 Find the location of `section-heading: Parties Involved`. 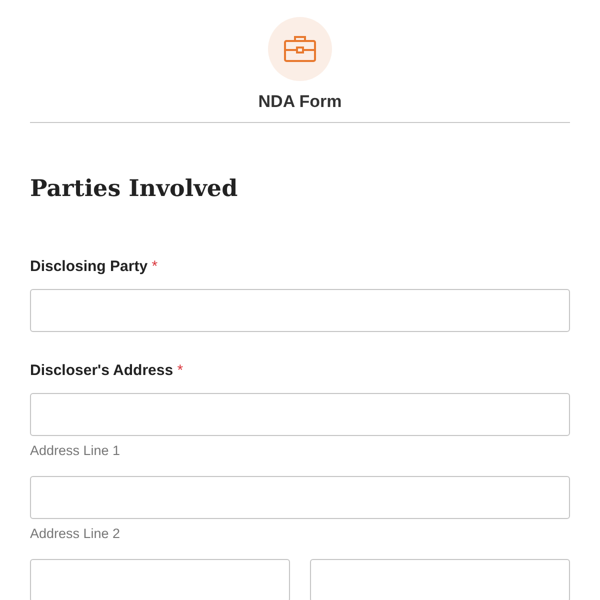

section-heading: Parties Involved is located at coordinates (134, 188).